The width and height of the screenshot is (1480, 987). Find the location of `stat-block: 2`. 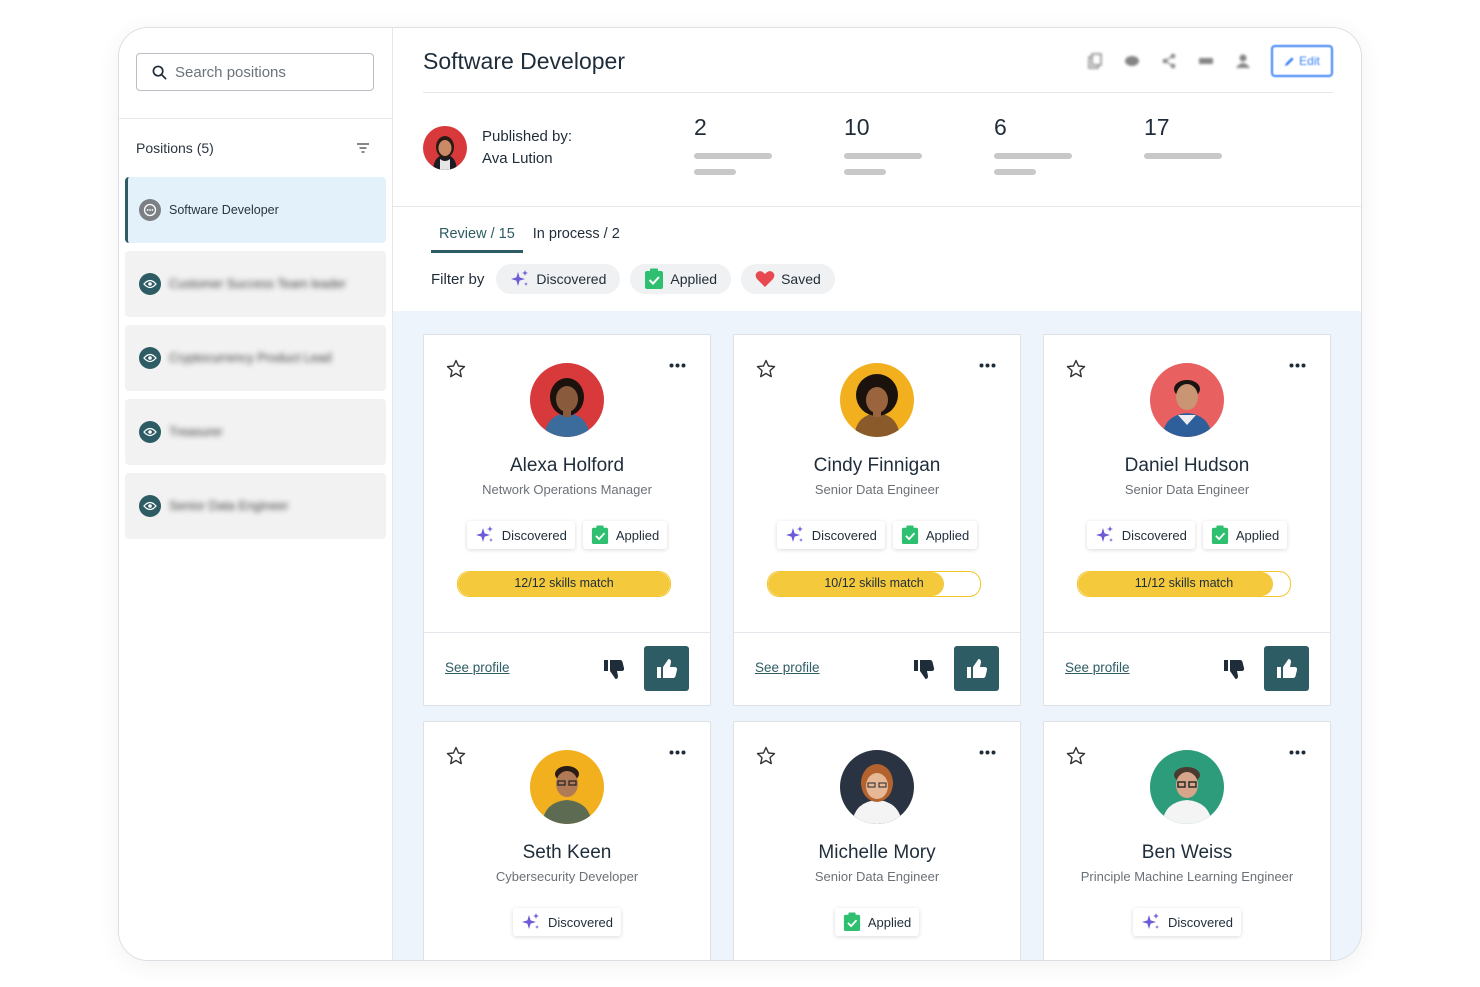

stat-block: 2 is located at coordinates (734, 144).